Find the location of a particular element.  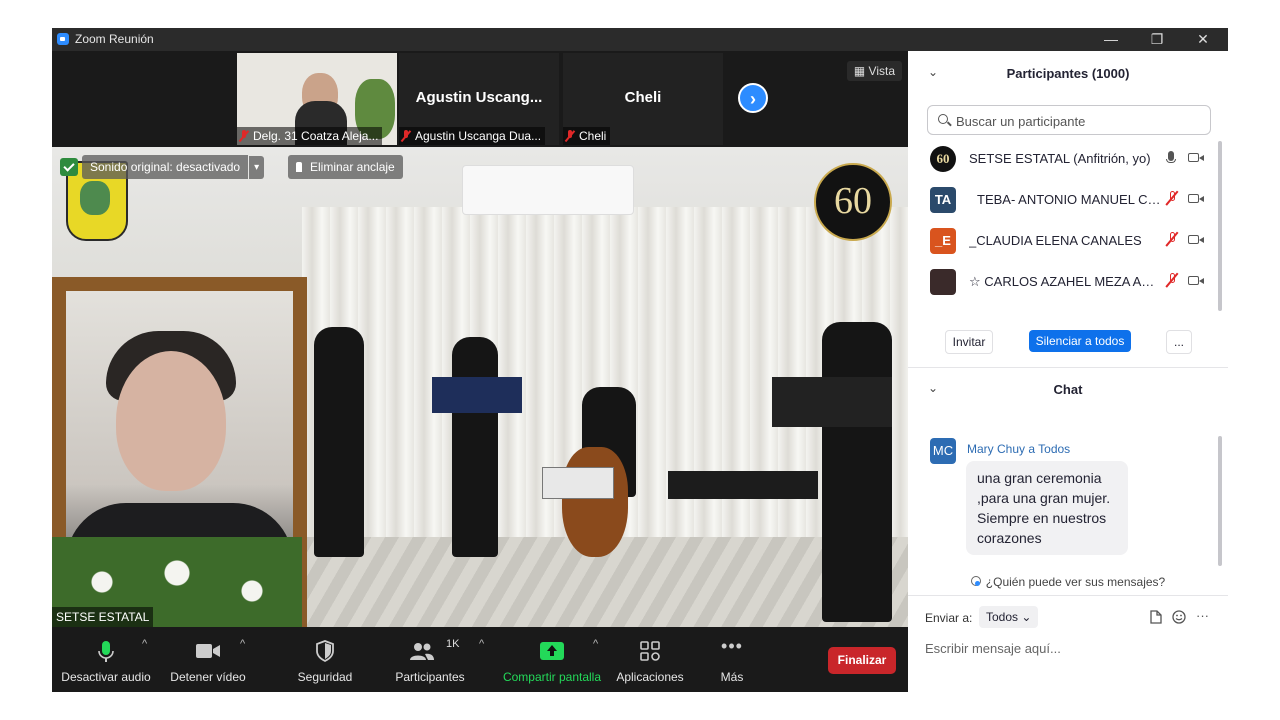

chevron-down-icon: ⌄ is located at coordinates (1026, 617).